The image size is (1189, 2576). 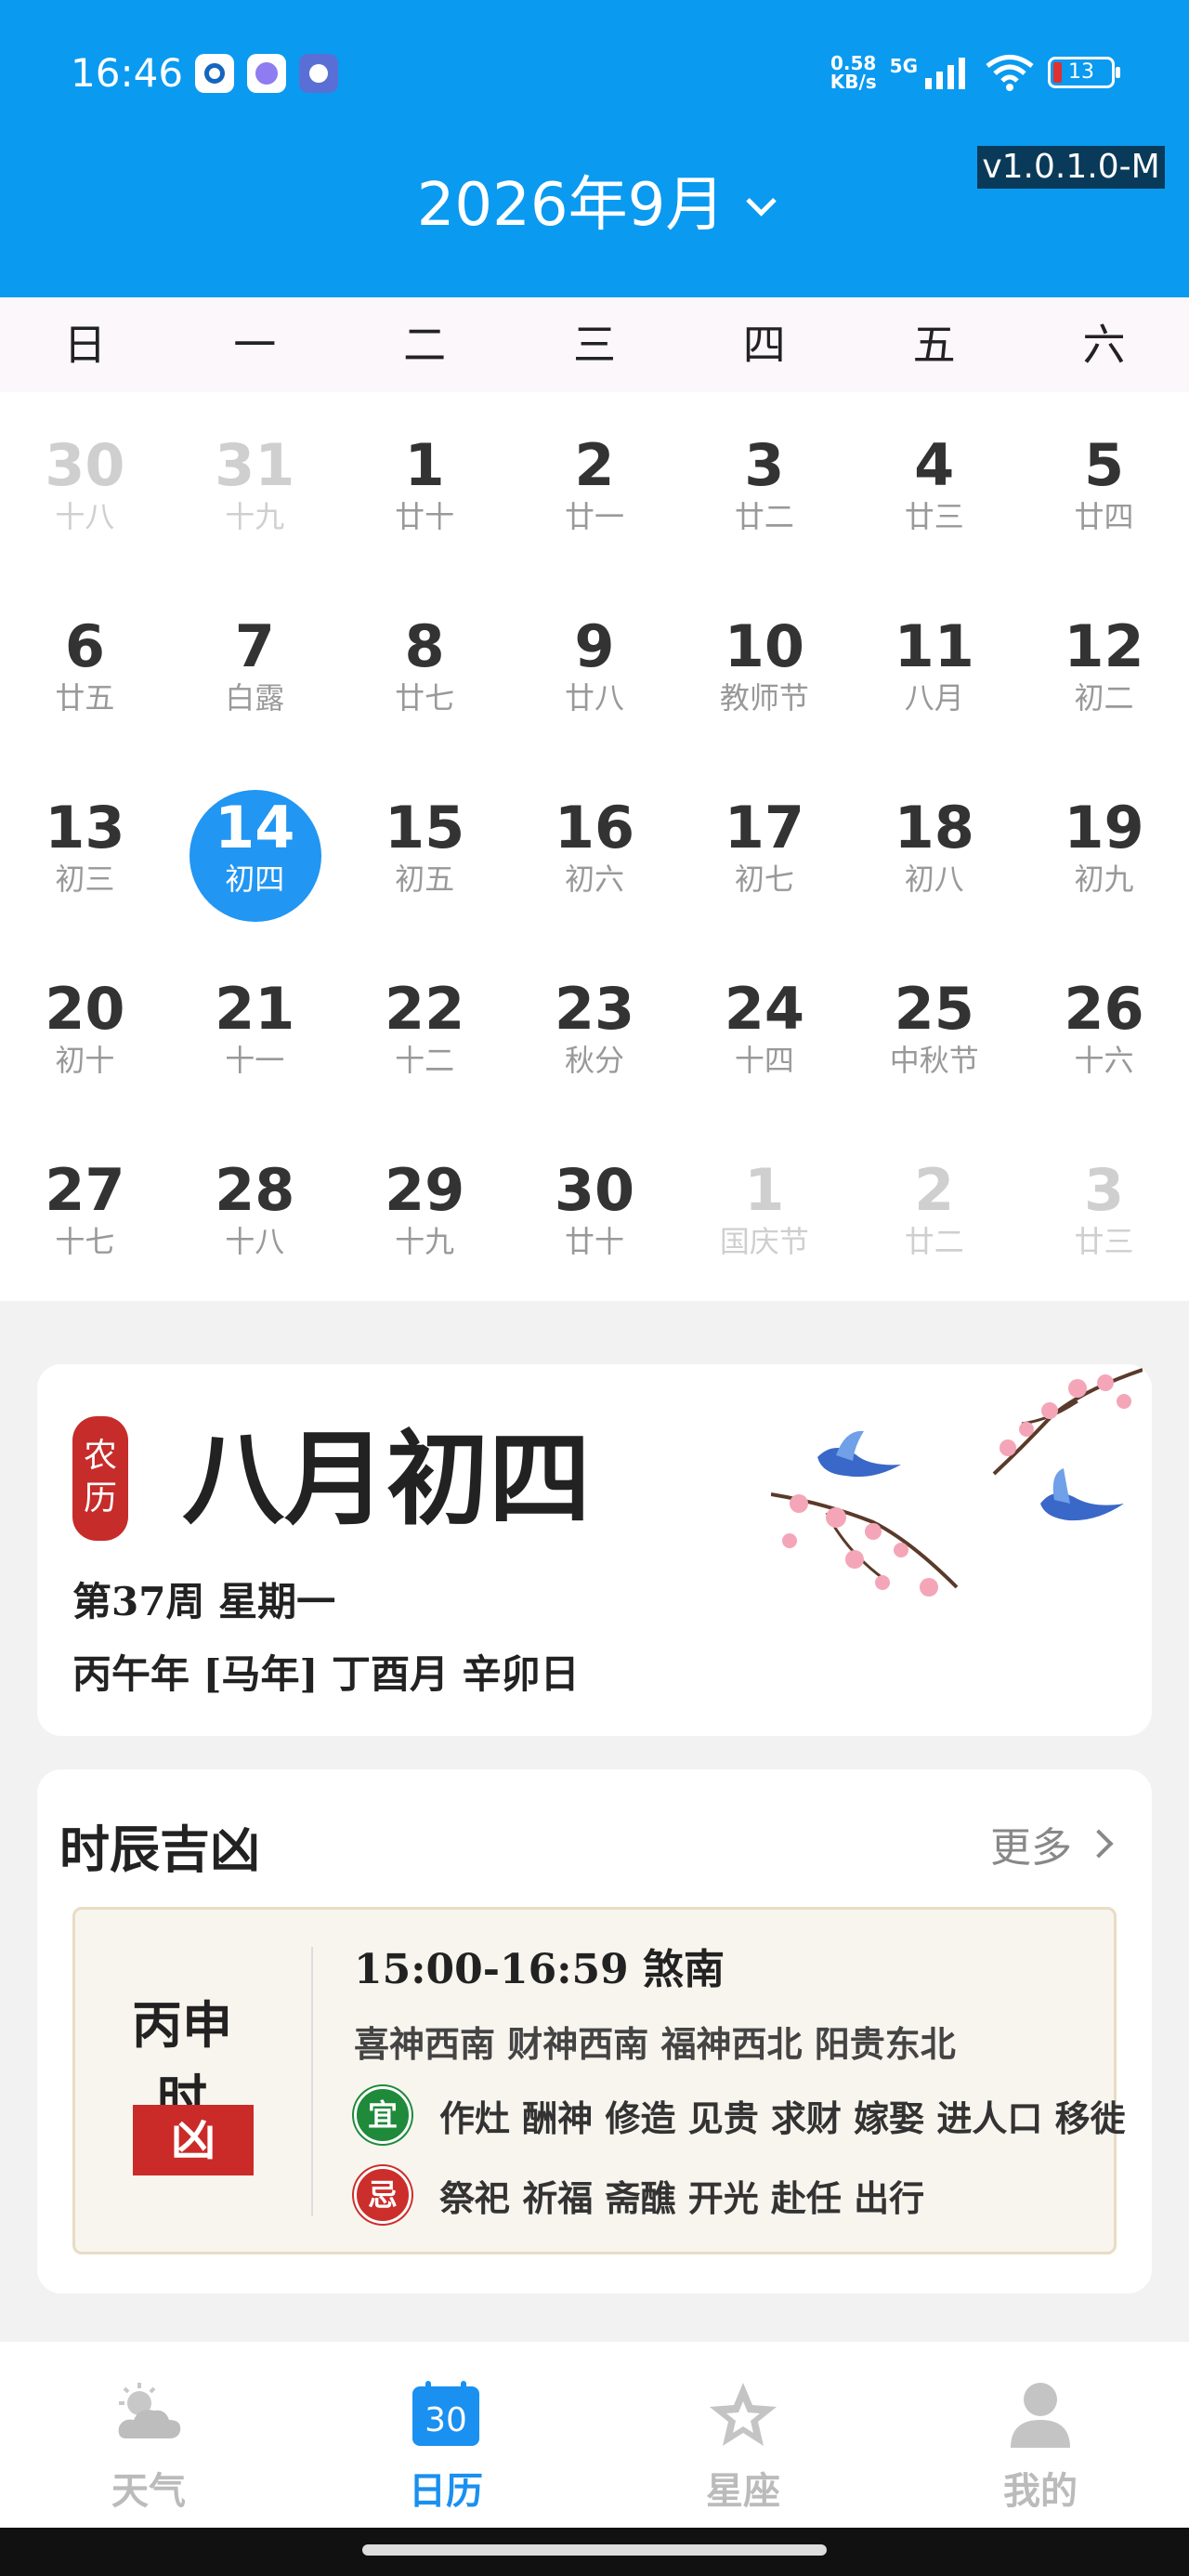 I want to click on lunar-day-label: 国庆节, so click(x=764, y=1241).